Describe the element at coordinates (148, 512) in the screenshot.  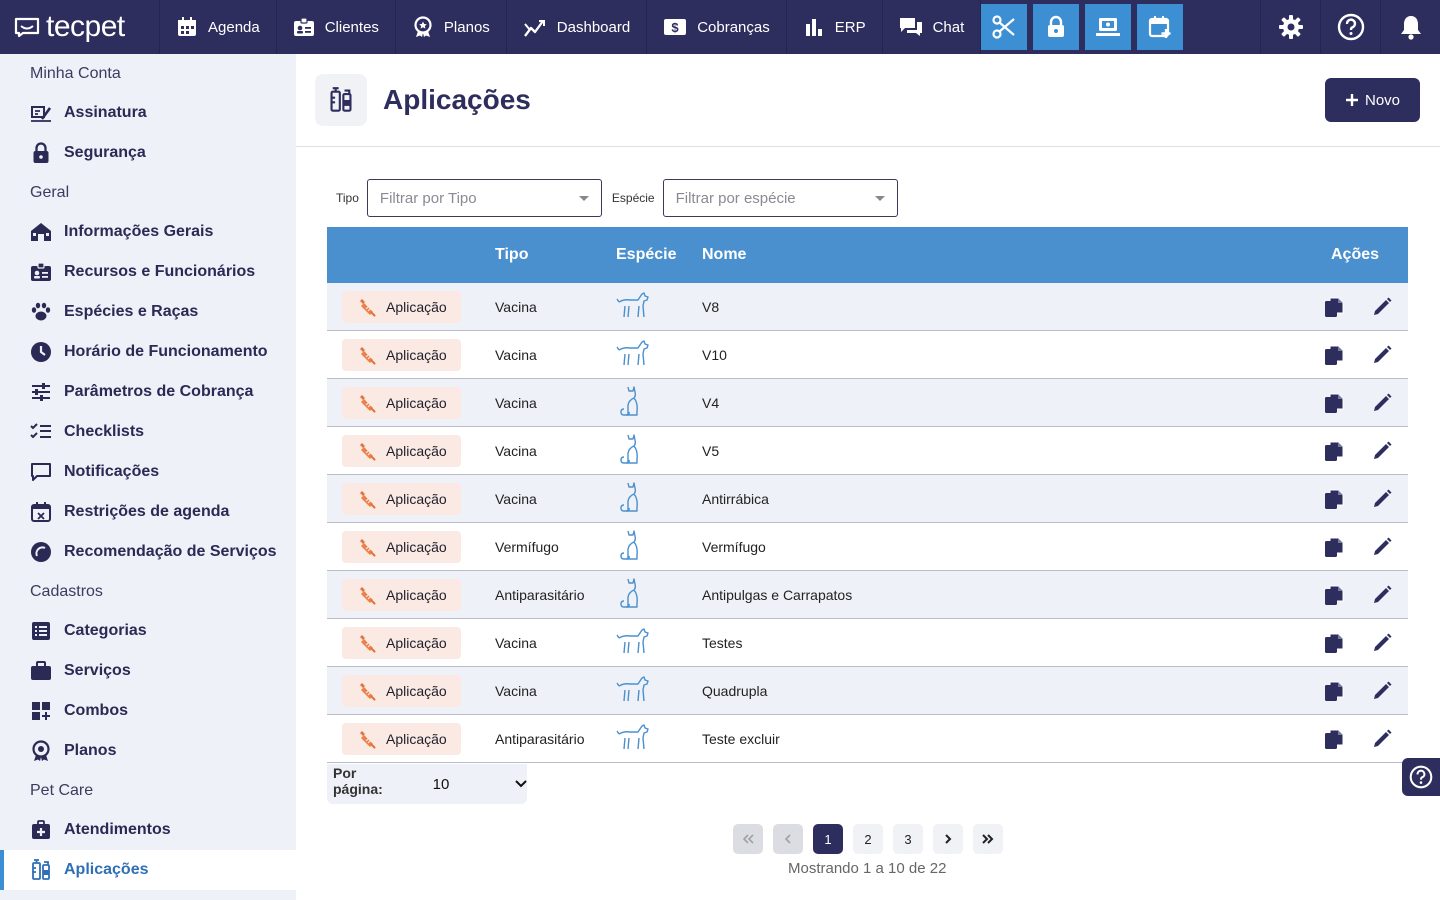
I see `sidebar-item-restricoes-agenda: Restrições de agenda` at that location.